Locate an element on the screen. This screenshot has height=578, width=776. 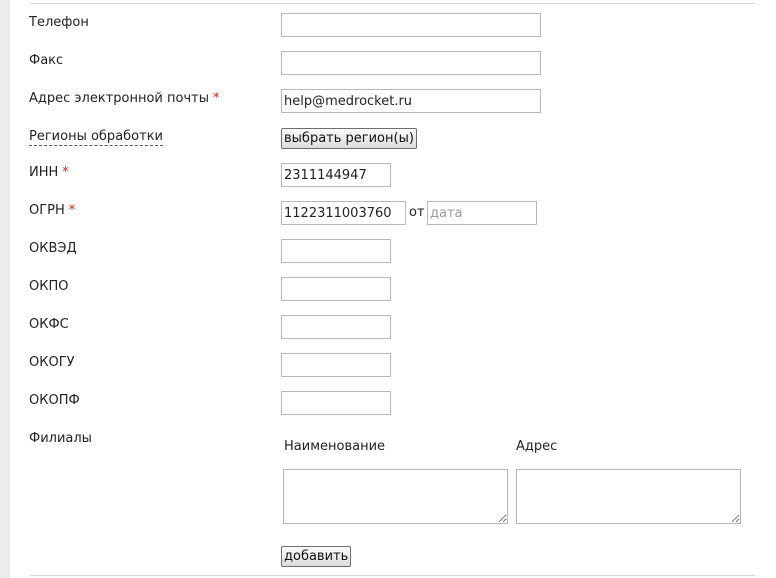
okfs-input is located at coordinates (336, 327).